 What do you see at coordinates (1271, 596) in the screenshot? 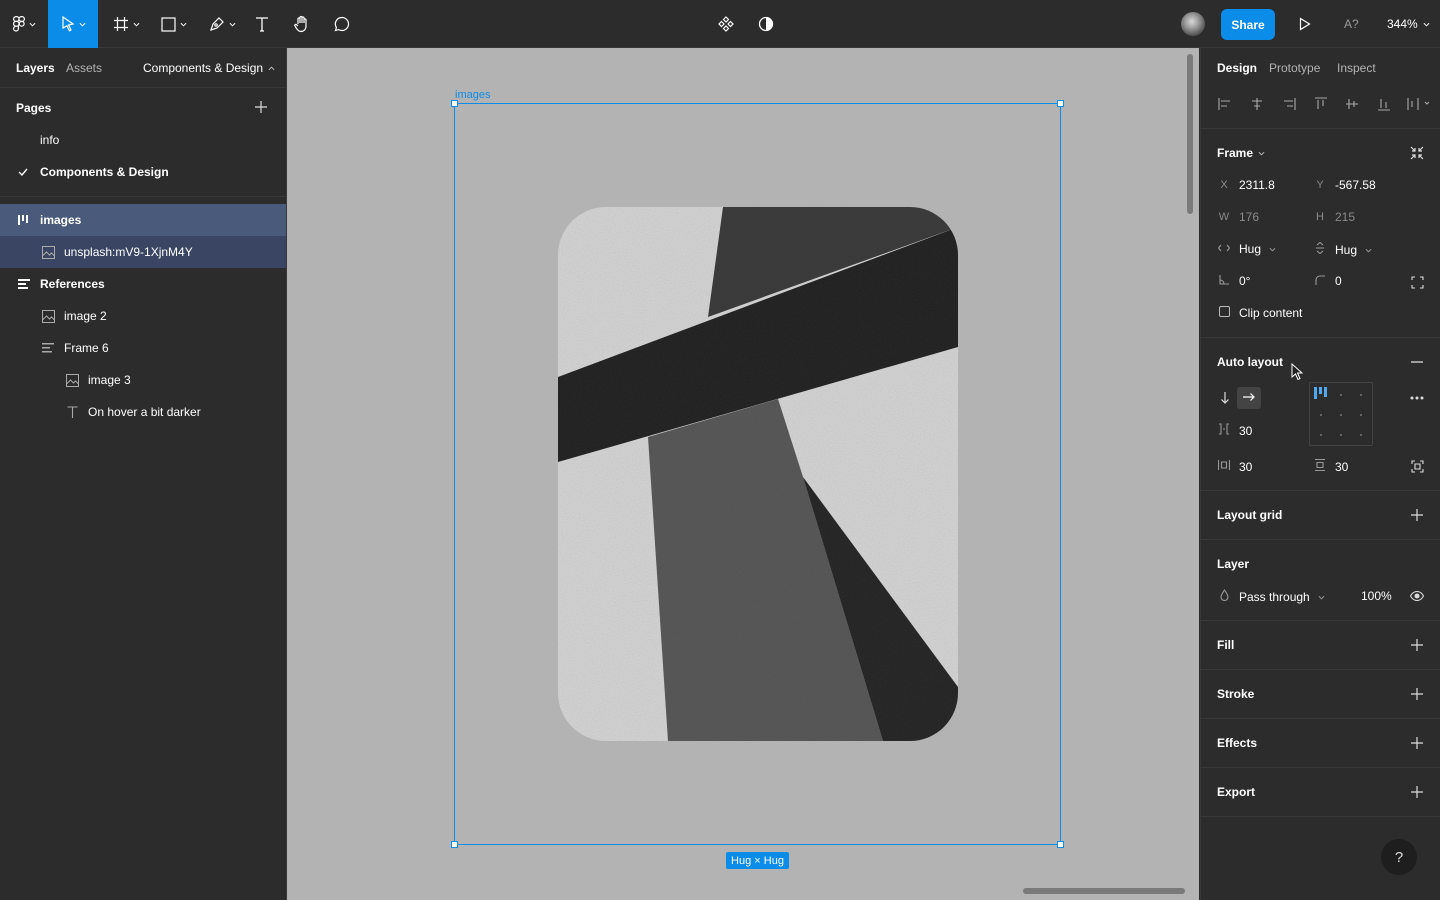
I see `blend-mode-dropdown: Pass through` at bounding box center [1271, 596].